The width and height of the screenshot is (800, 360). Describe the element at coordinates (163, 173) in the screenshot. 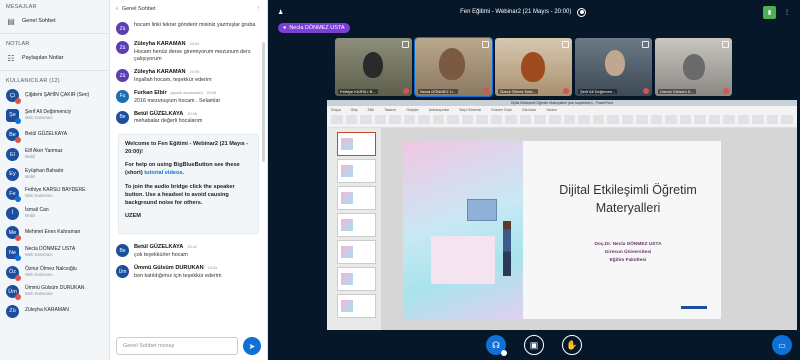

I see `tutorial-videos-link: tutorial videos` at that location.